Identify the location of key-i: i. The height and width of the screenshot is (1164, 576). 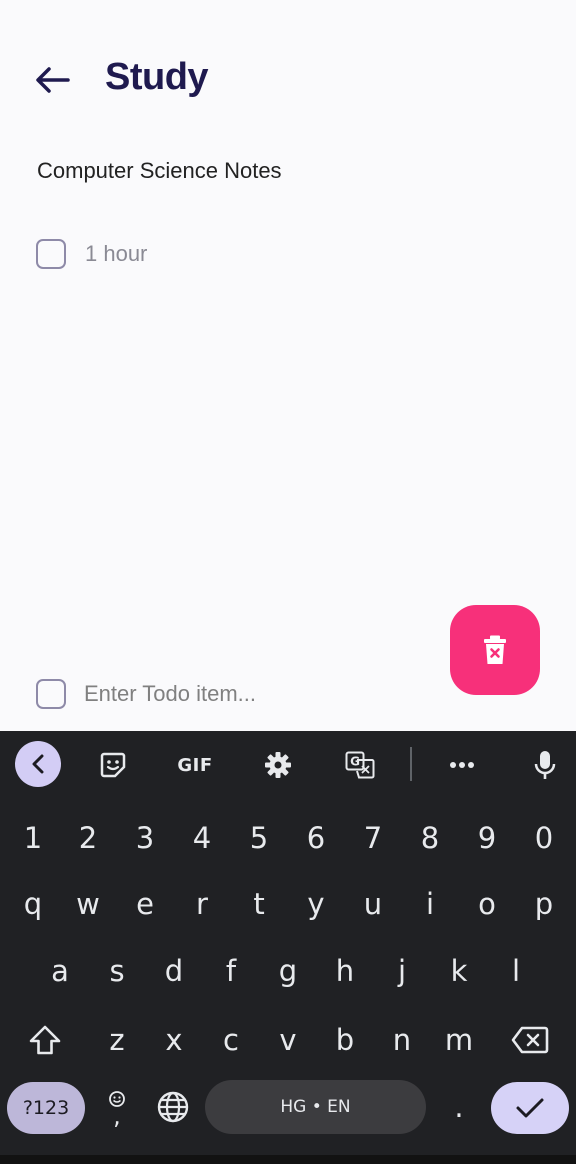
(430, 904).